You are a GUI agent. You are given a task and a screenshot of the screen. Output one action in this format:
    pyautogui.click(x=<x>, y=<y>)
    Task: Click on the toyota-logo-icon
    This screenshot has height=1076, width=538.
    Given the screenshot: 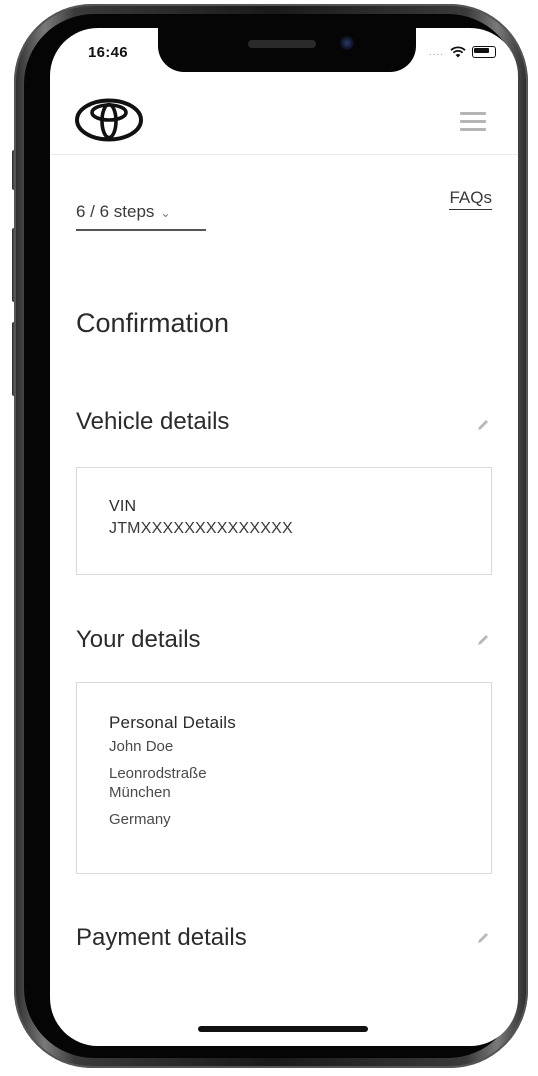 What is the action you would take?
    pyautogui.click(x=109, y=120)
    